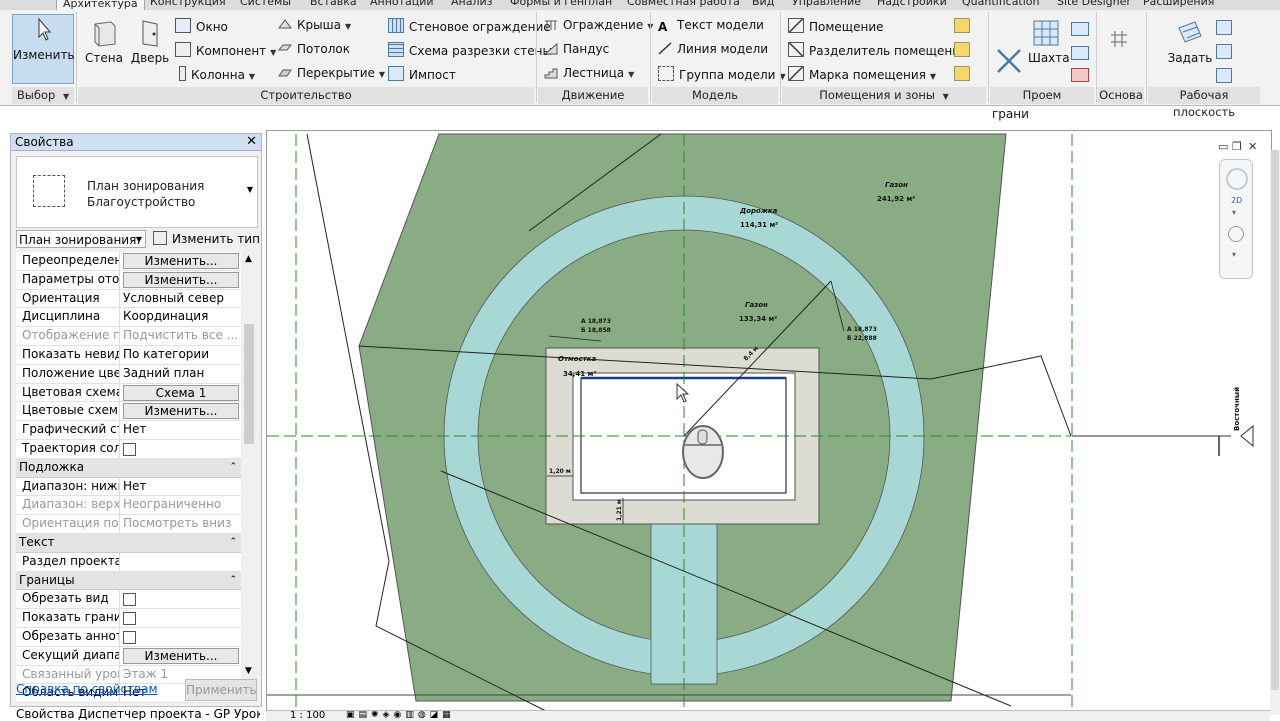 Image resolution: width=1280 pixels, height=721 pixels. Describe the element at coordinates (314, 25) in the screenshot. I see `roof-button: Крыша ▼` at that location.